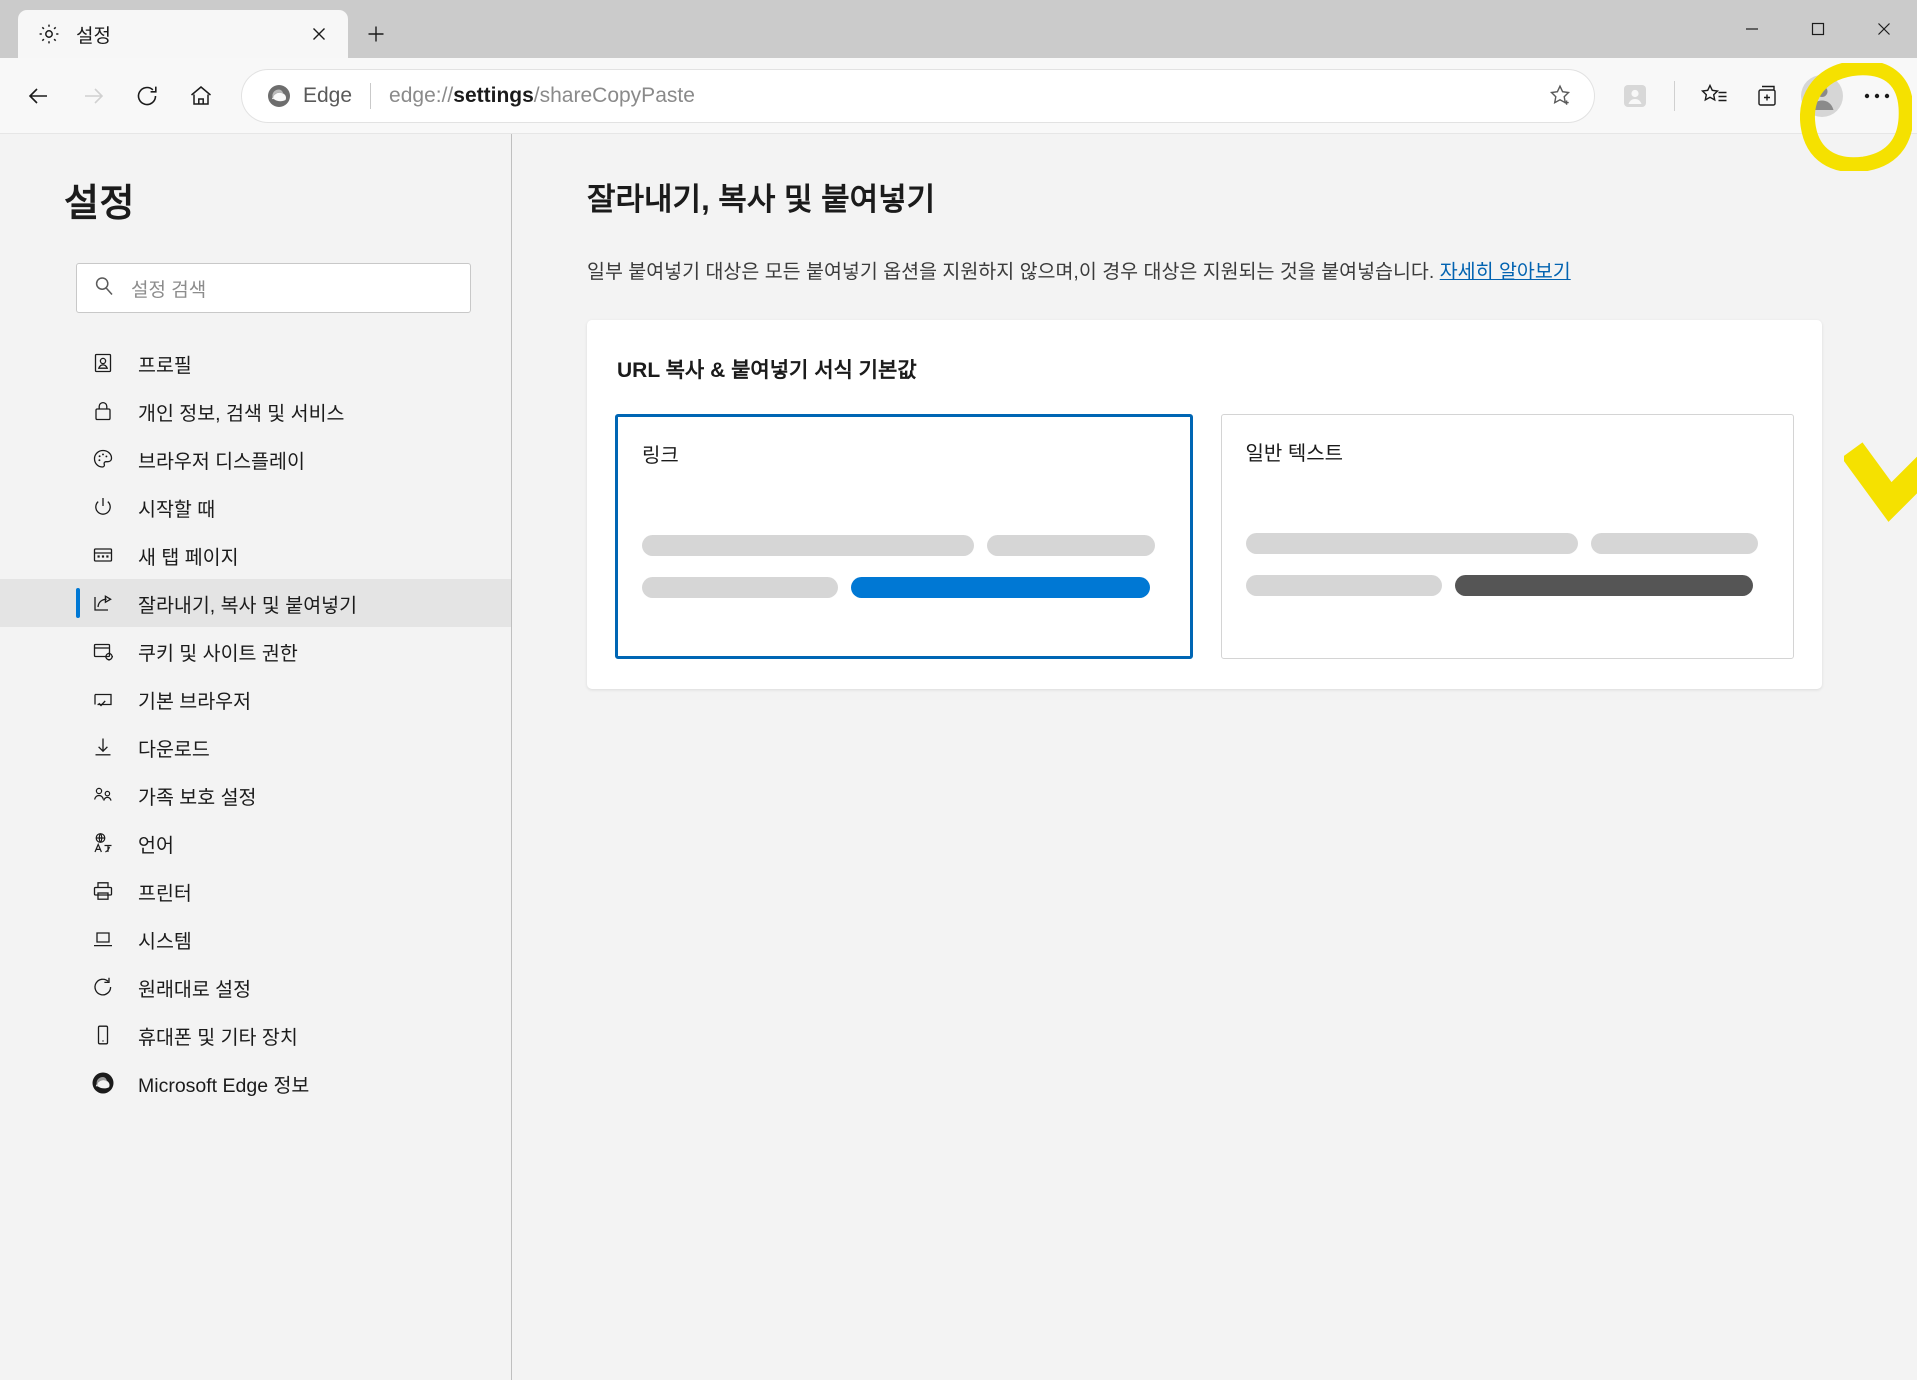 The height and width of the screenshot is (1380, 1917). Describe the element at coordinates (224, 1085) in the screenshot. I see `sidebar-item-label: Microsoft Edge 정보` at that location.